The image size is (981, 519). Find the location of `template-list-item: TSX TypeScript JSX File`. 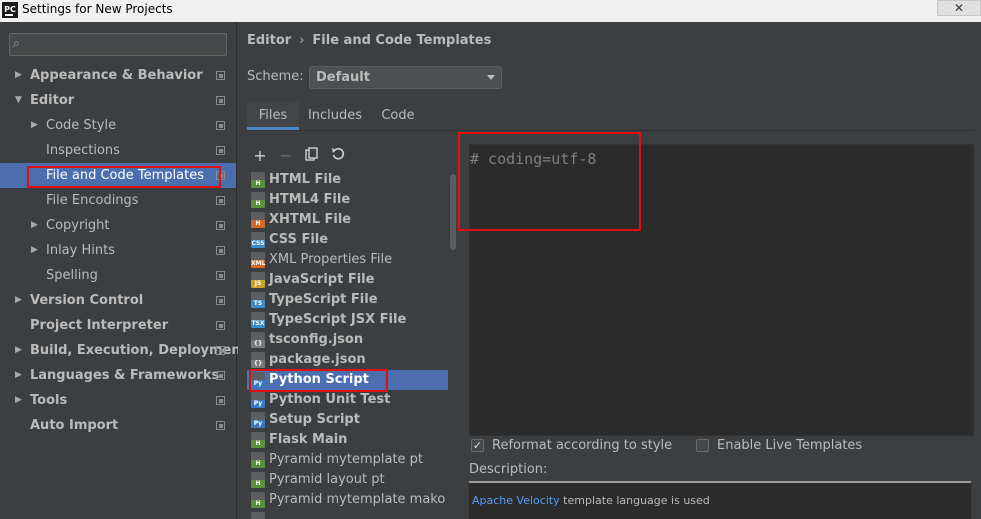

template-list-item: TSX TypeScript JSX File is located at coordinates (352, 320).